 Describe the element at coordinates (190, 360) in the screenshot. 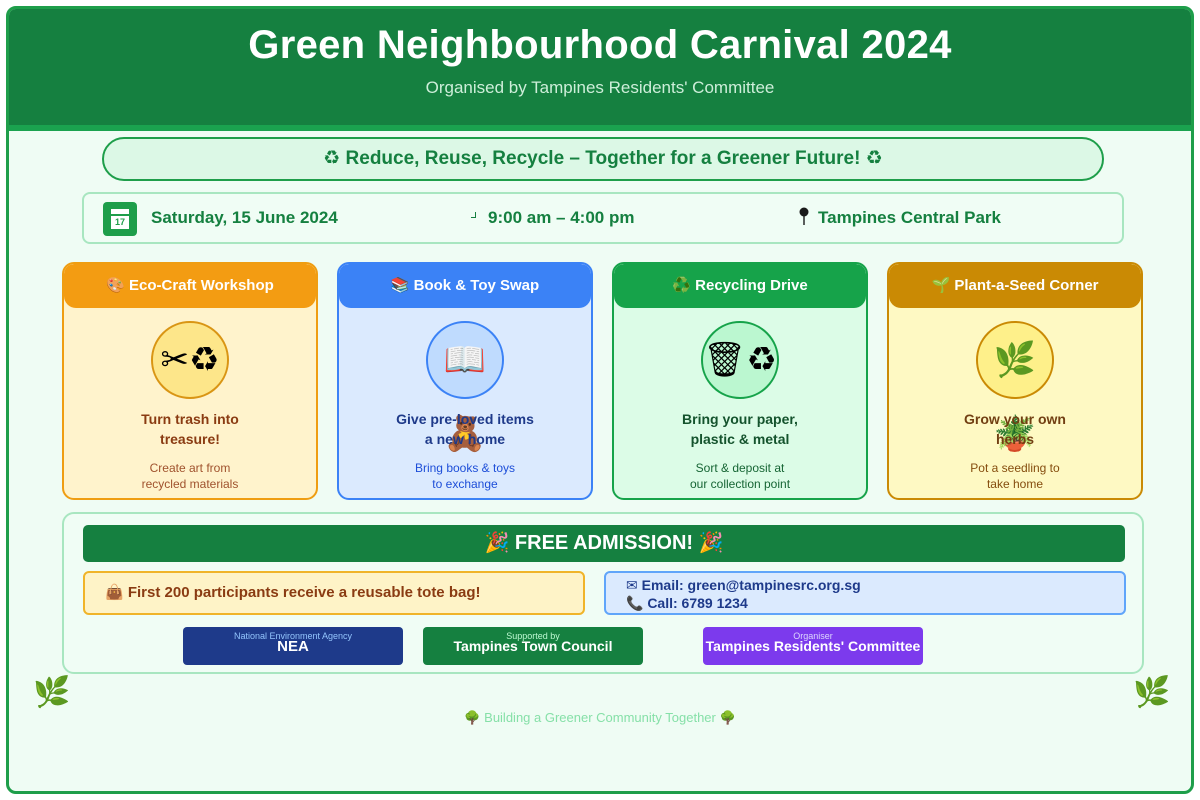

I see `scissors-recycle-icon: ✂♻` at that location.